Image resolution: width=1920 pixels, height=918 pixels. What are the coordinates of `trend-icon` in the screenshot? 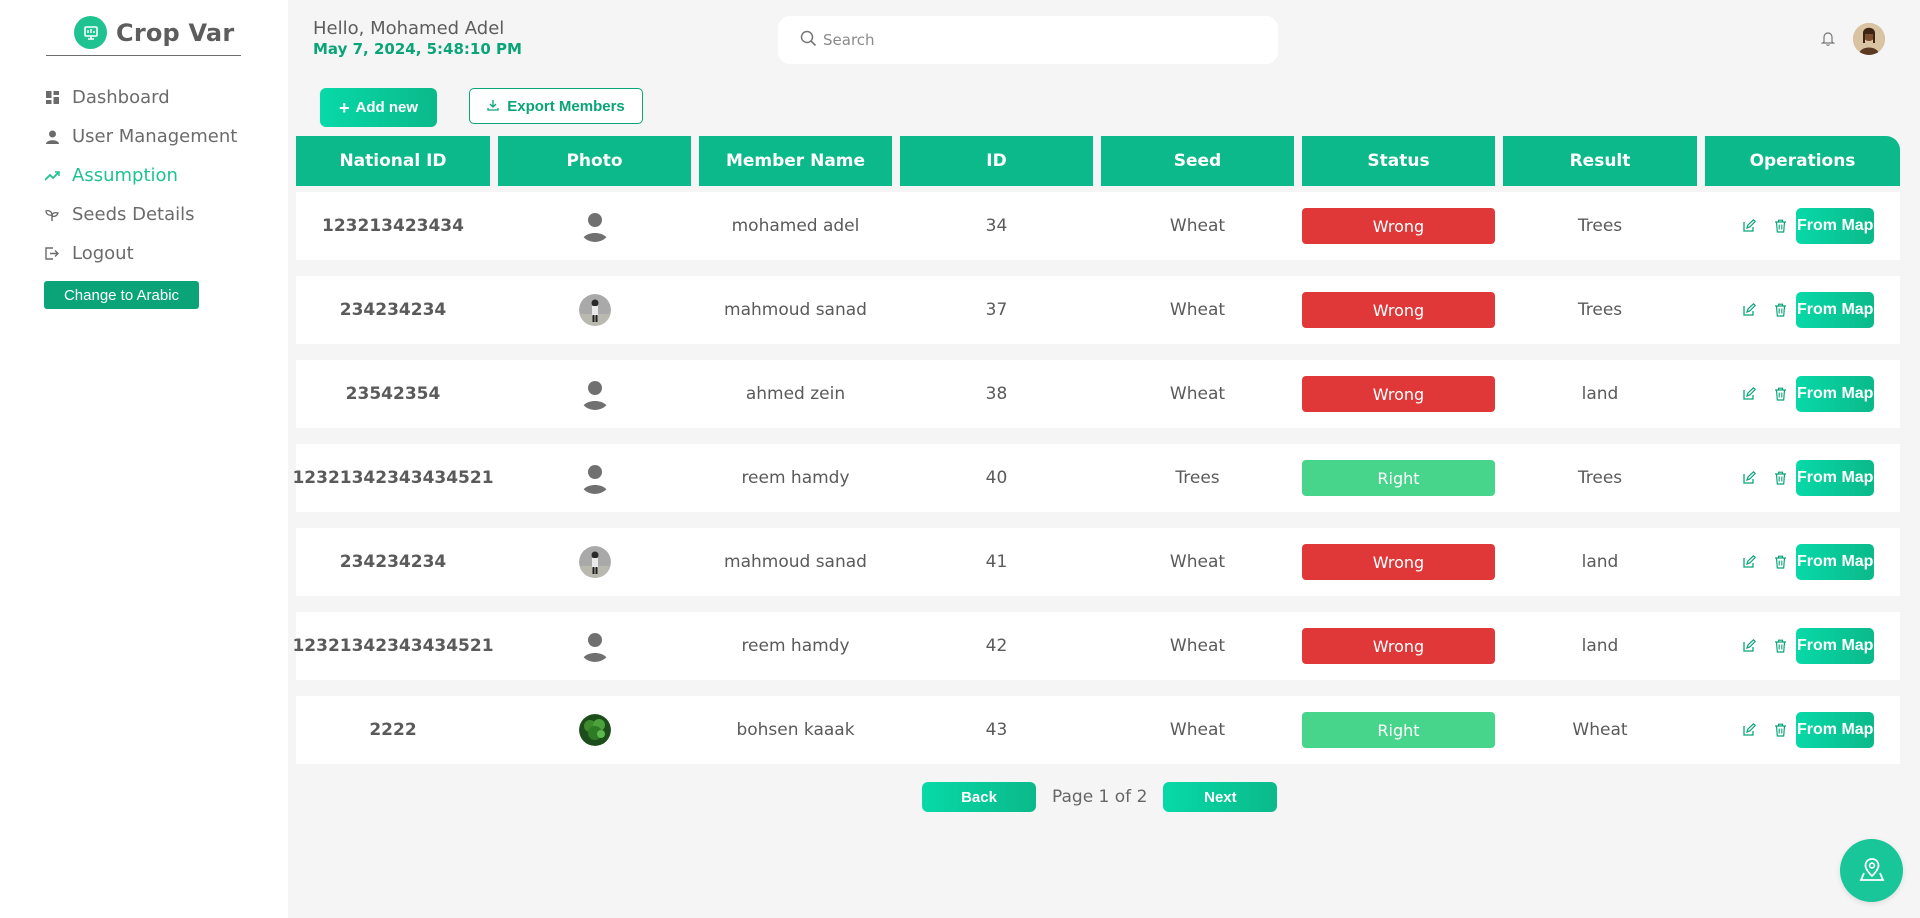 It's located at (52, 176).